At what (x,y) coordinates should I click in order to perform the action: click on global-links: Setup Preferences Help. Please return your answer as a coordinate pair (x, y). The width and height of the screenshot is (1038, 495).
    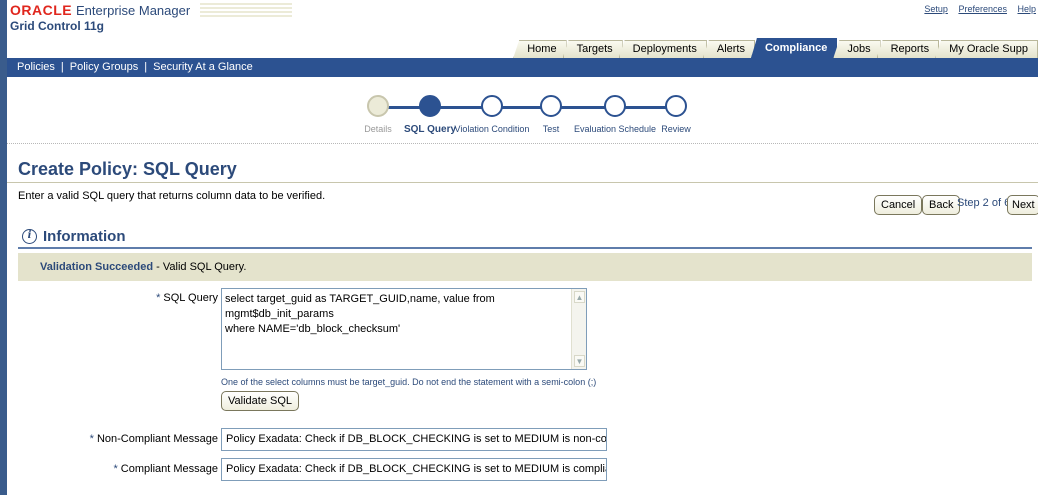
    Looking at the image, I should click on (976, 9).